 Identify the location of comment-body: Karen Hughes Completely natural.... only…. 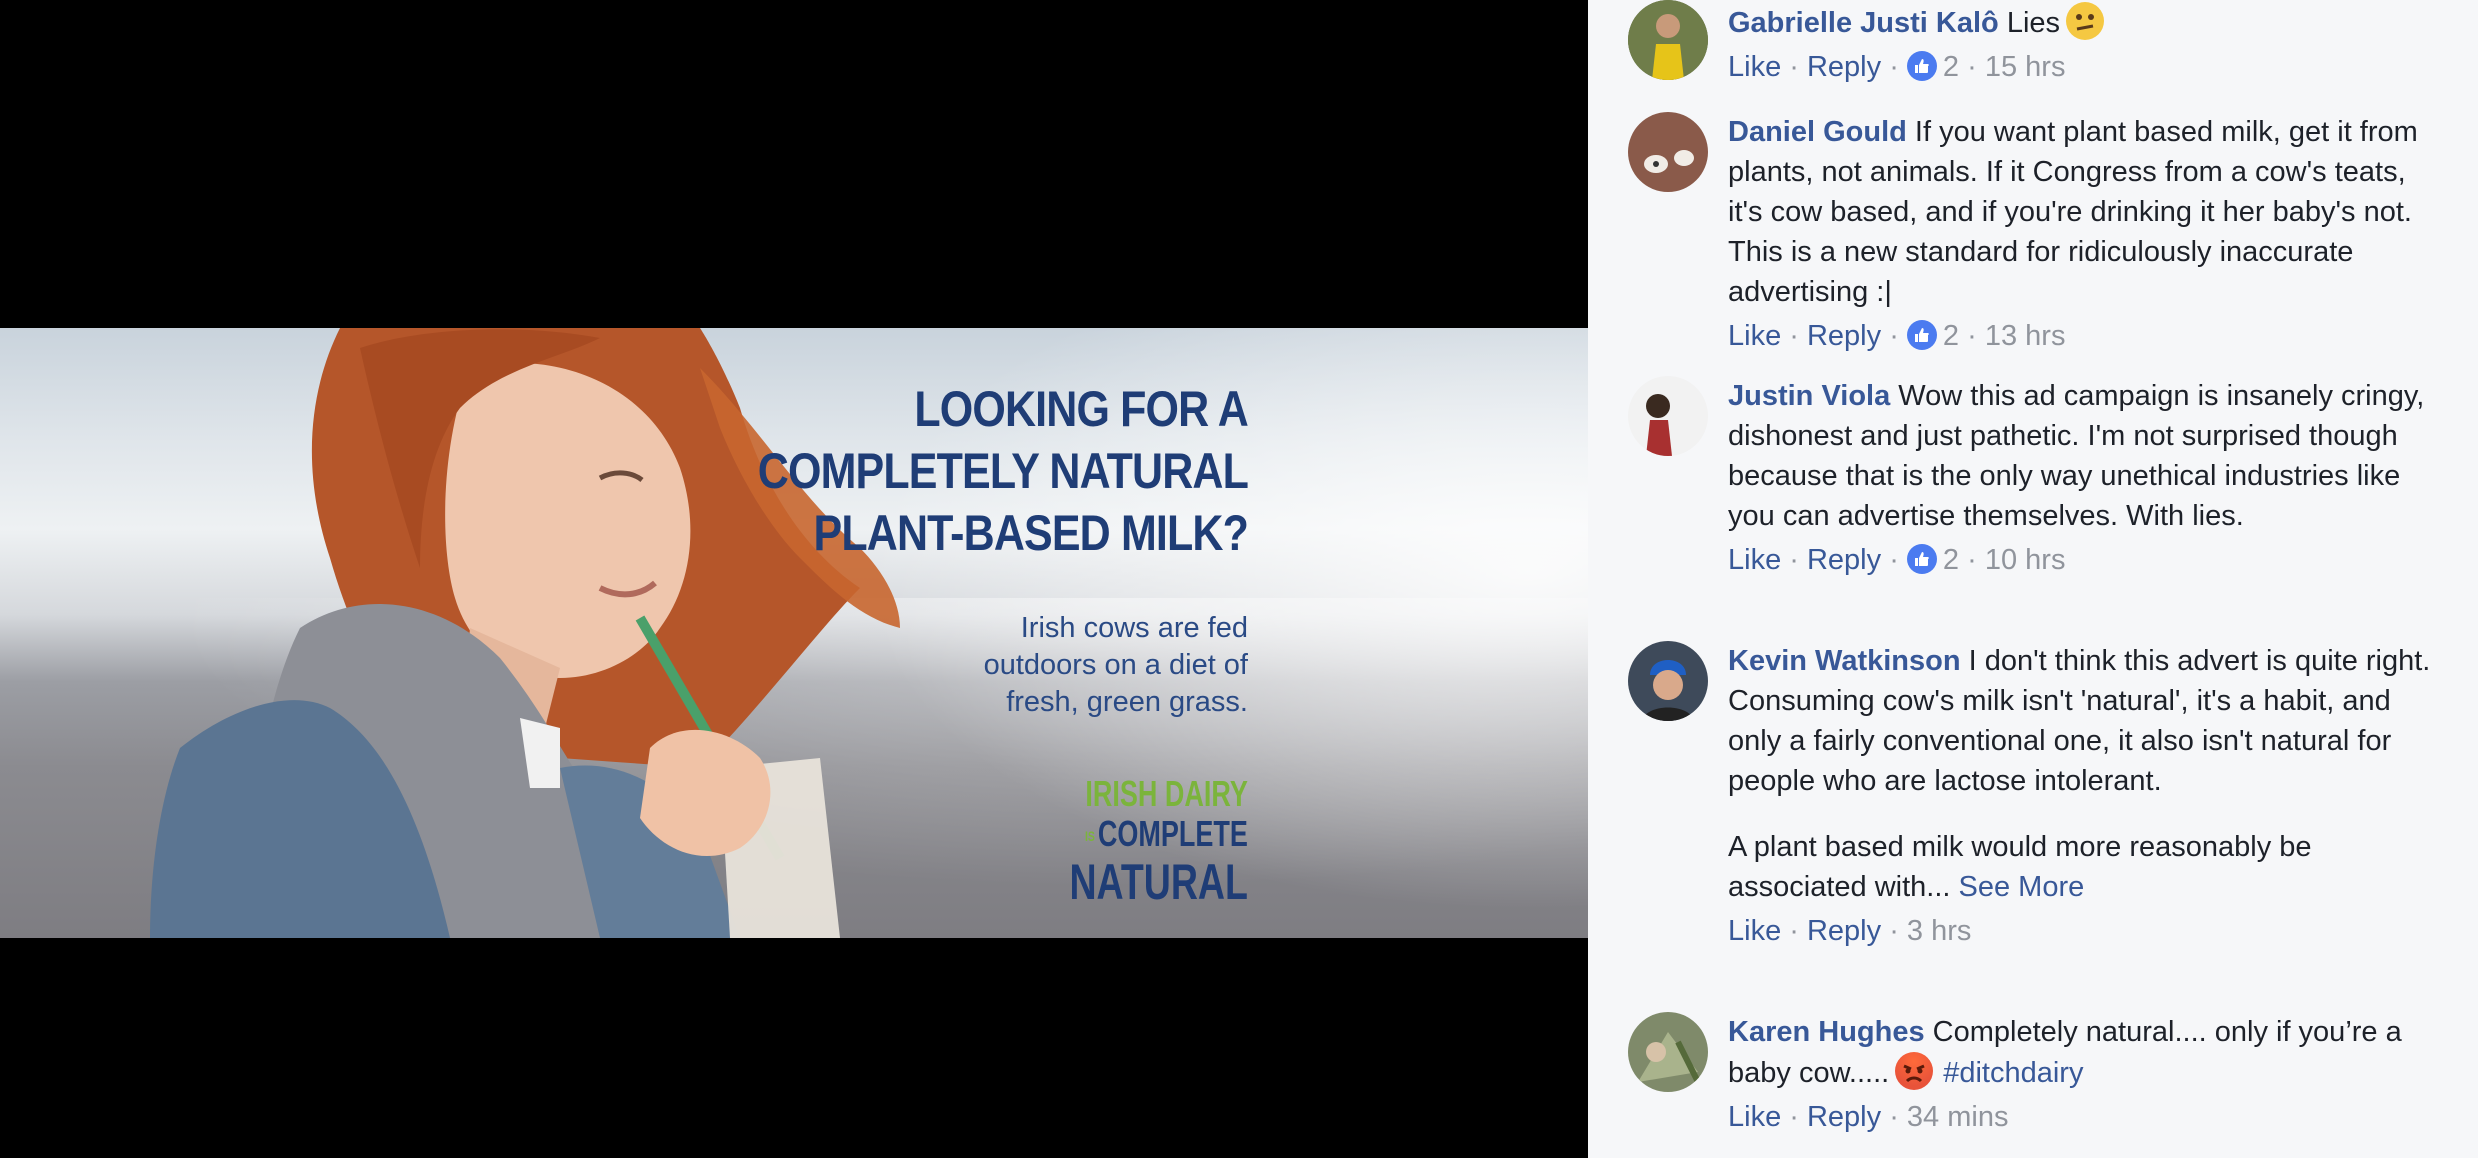
(2088, 1074).